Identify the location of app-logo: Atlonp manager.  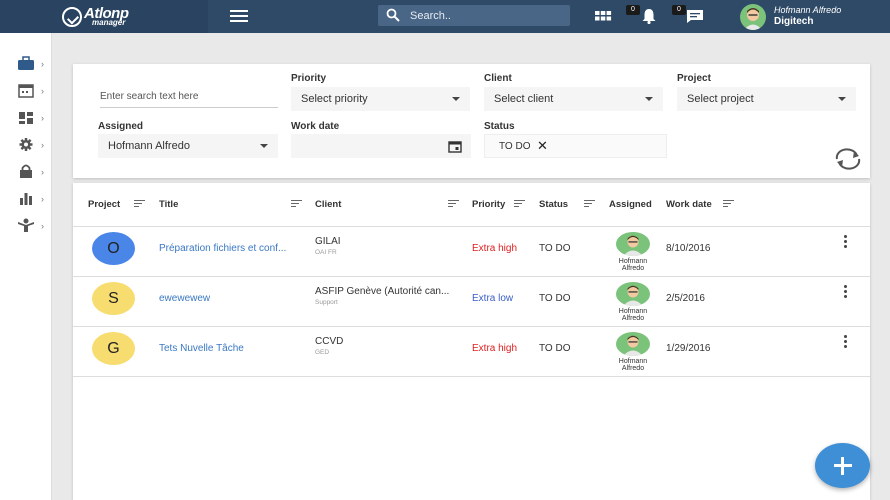
(106, 16).